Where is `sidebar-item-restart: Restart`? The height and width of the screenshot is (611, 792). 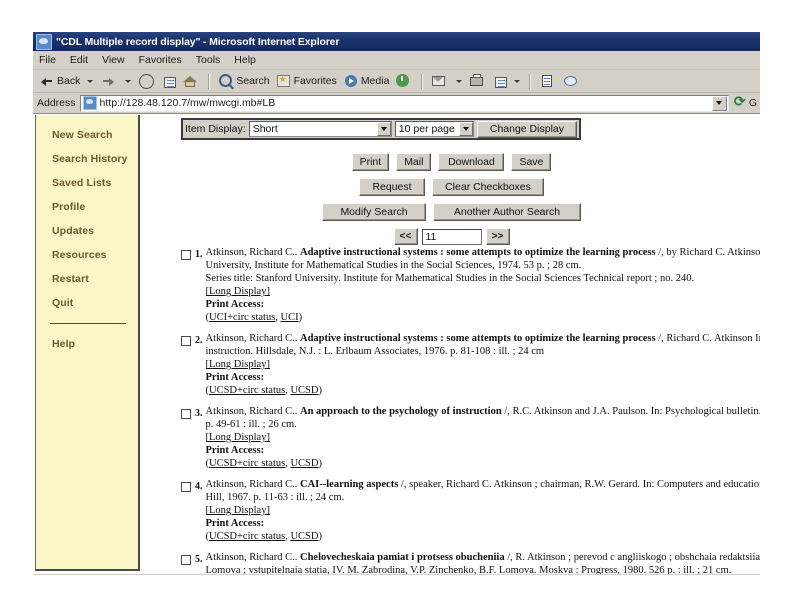 sidebar-item-restart: Restart is located at coordinates (87, 279).